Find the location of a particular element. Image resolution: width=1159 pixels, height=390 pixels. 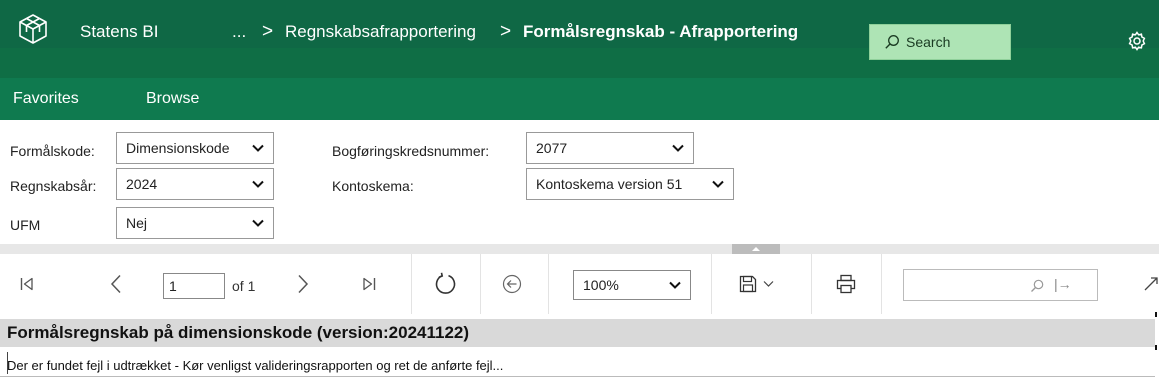

formaalskode-select: Dimensionskode is located at coordinates (195, 148).